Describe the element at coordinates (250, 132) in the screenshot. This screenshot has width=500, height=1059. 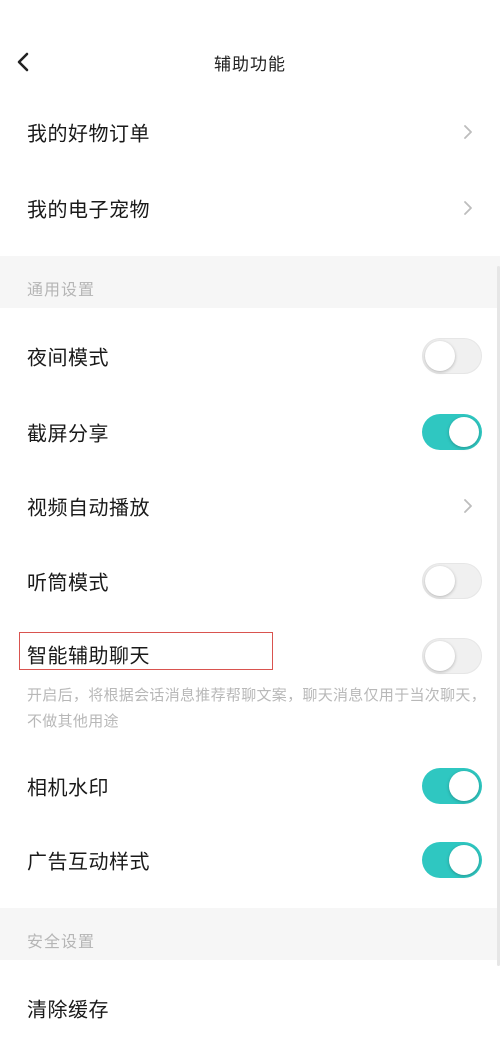
I see `row-good-orders: 我的好物订单` at that location.